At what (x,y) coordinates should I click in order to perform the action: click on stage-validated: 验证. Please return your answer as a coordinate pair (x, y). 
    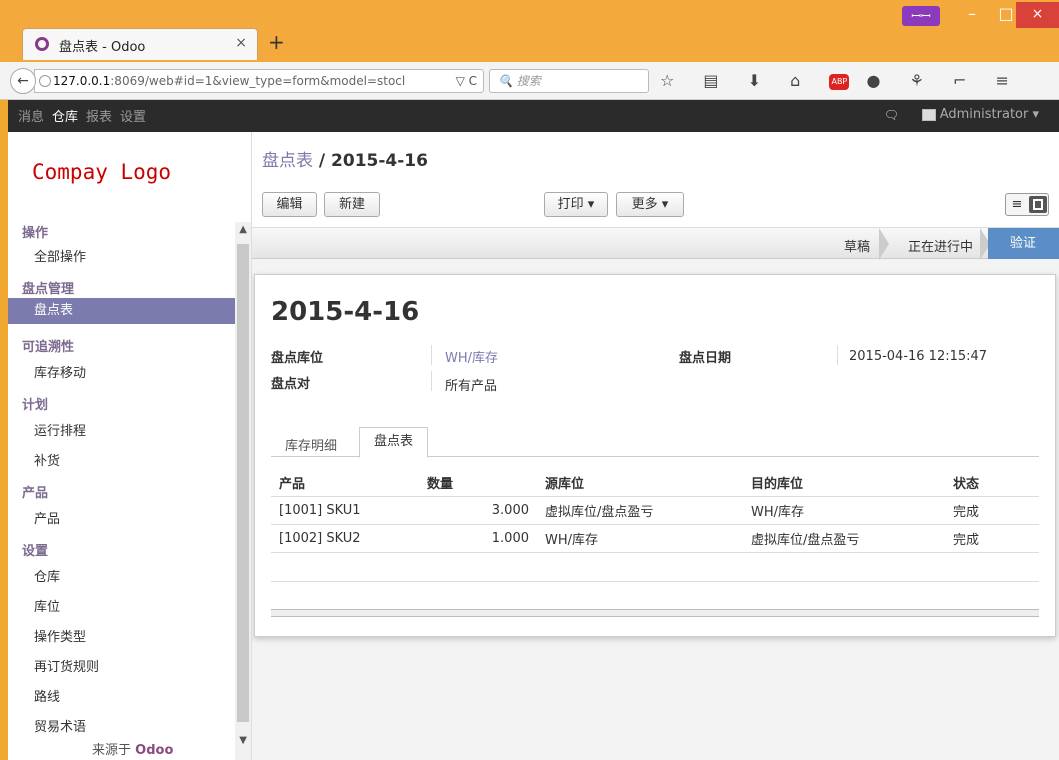
    Looking at the image, I should click on (1023, 243).